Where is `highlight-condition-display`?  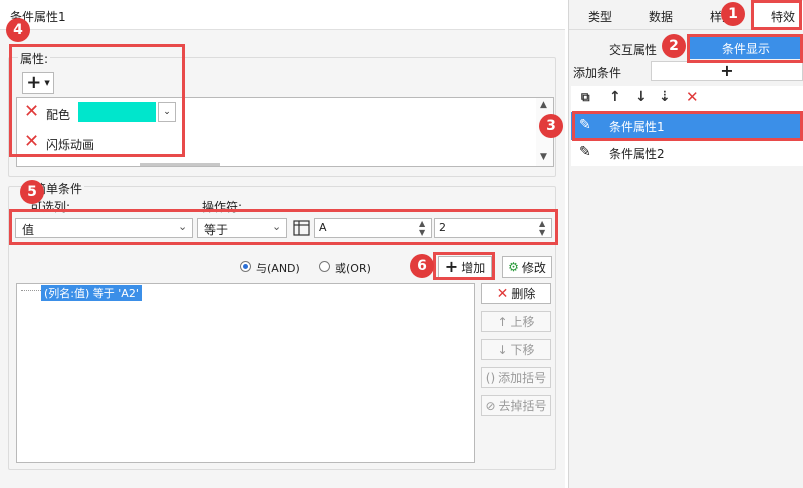
highlight-condition-display is located at coordinates (745, 48).